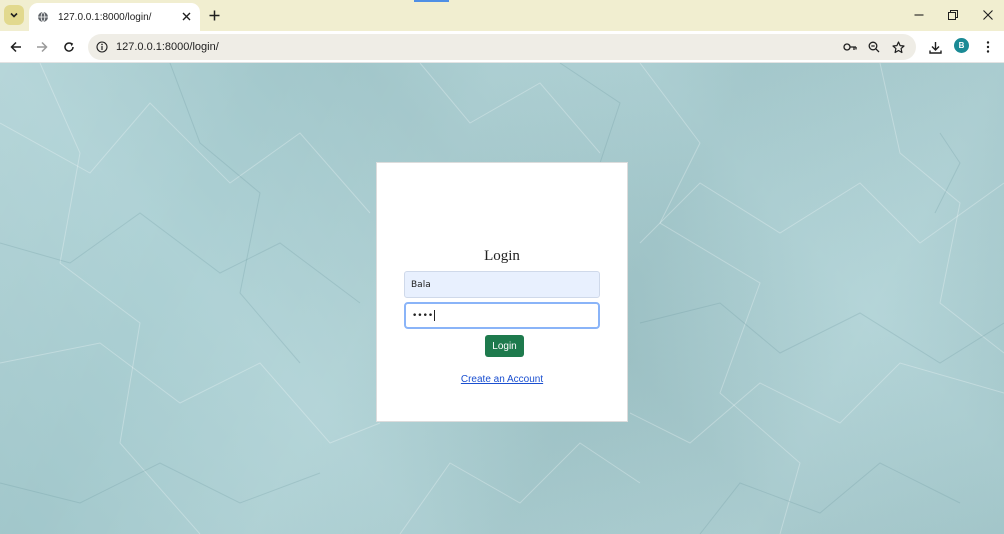  I want to click on passwords-button, so click(850, 47).